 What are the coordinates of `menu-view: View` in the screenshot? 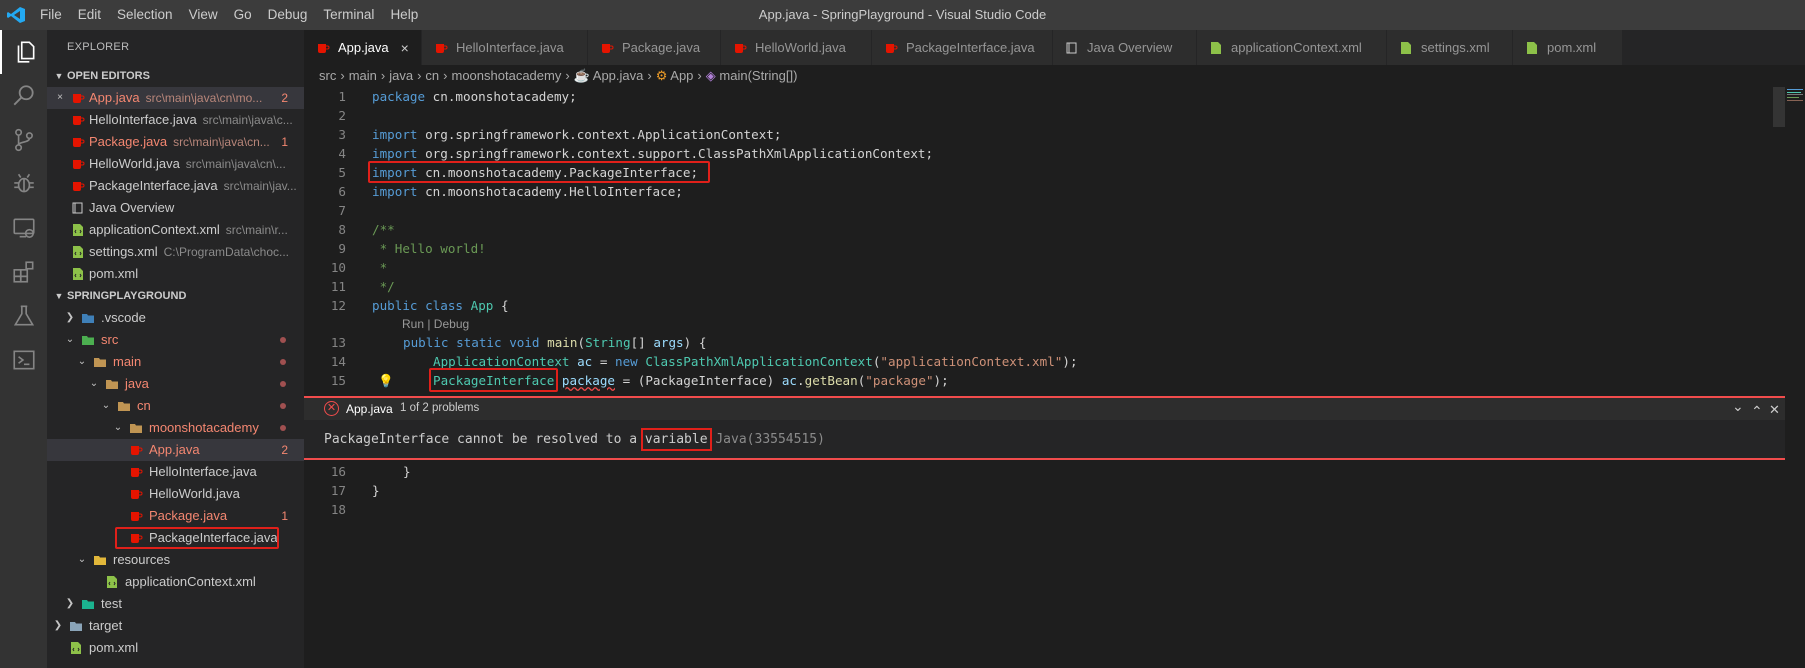 It's located at (203, 15).